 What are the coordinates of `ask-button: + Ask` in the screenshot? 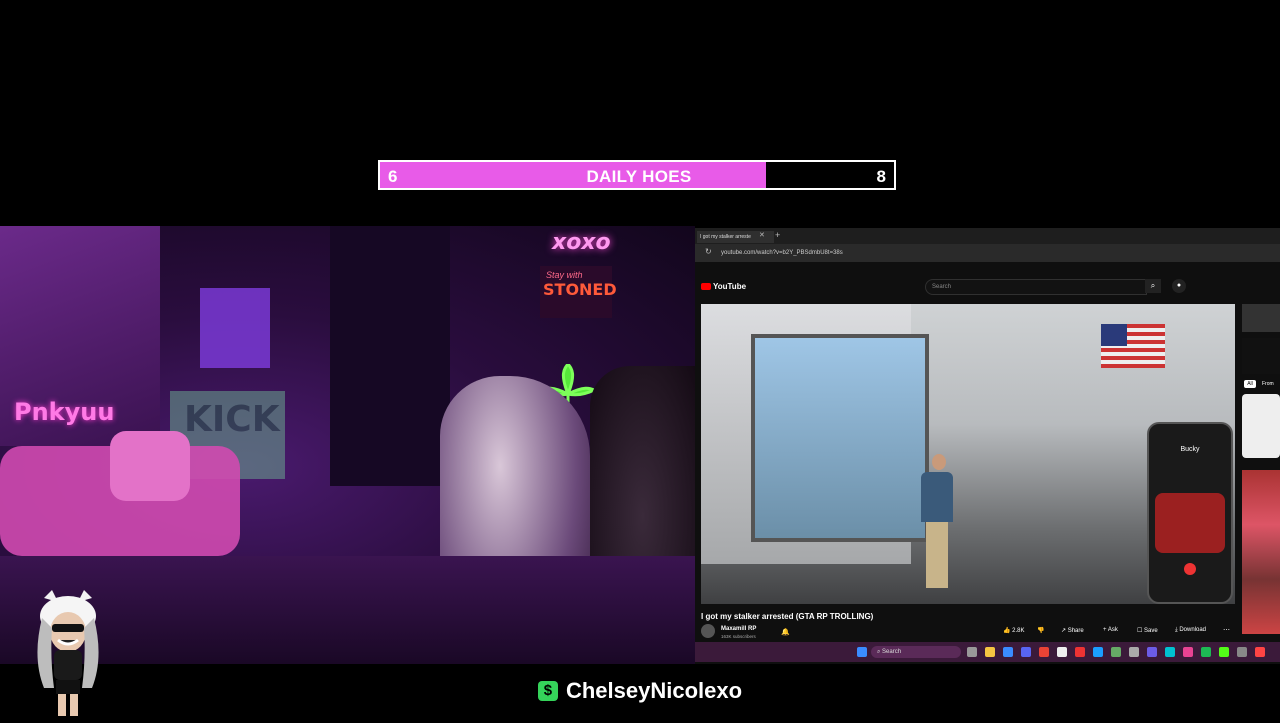 It's located at (1110, 630).